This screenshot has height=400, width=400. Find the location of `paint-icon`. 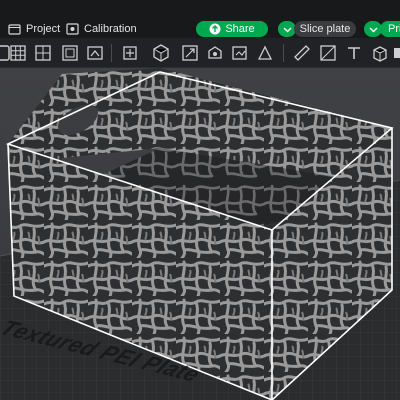

paint-icon is located at coordinates (240, 53).